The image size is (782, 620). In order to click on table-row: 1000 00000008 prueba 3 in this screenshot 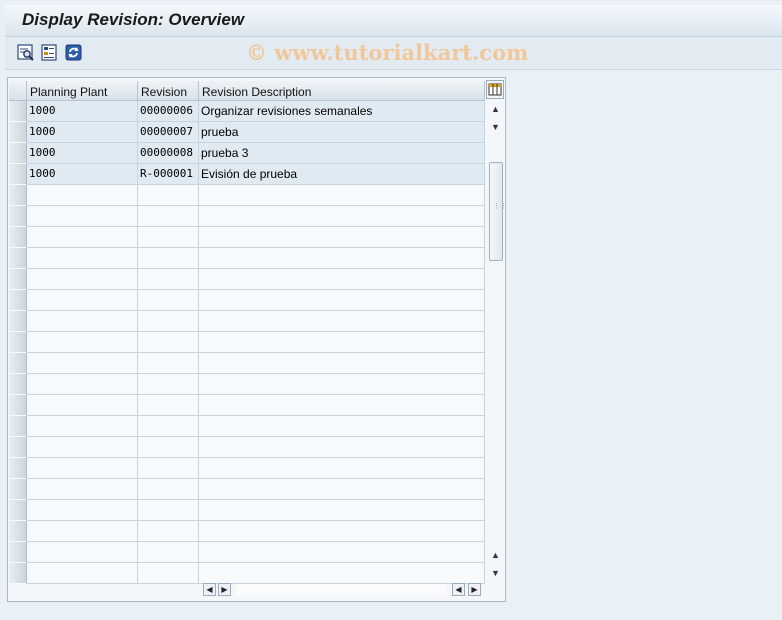, I will do `click(247, 153)`.